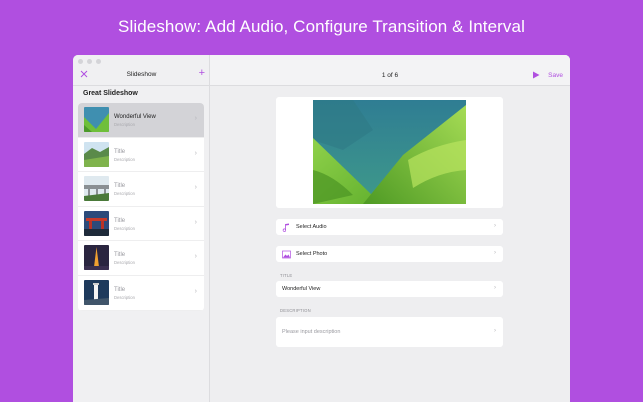  I want to click on select-audio-row: Select Audio ›, so click(389, 227).